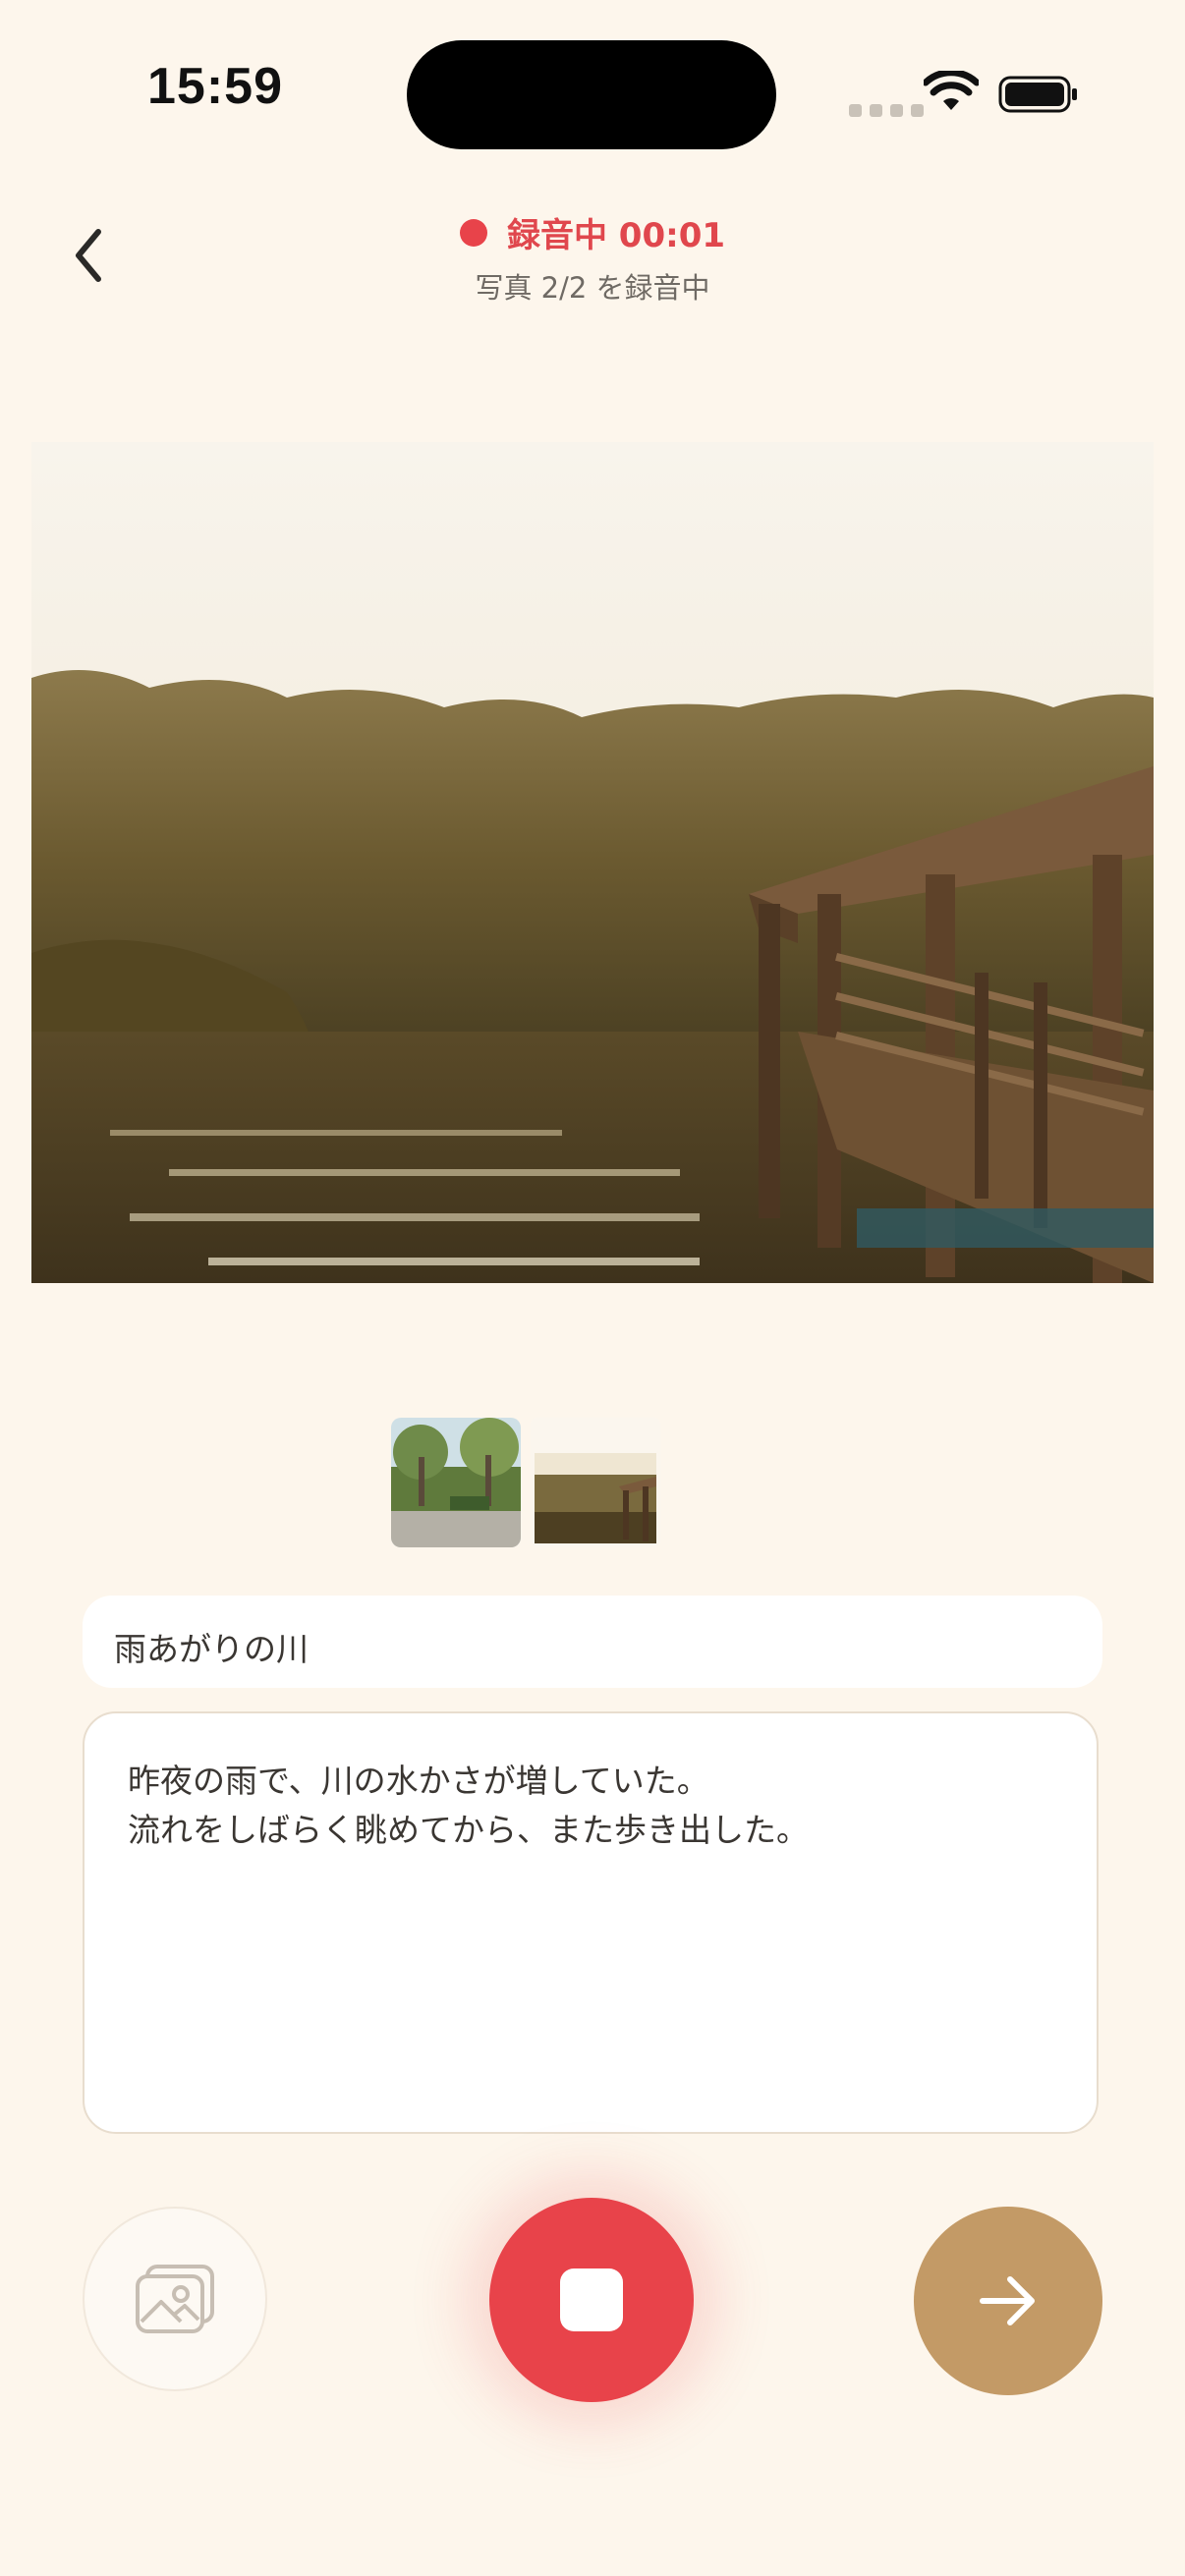 This screenshot has width=1185, height=2576. What do you see at coordinates (591, 1922) in the screenshot?
I see `memo-textarea: 昨夜の雨で、川の水かさが増していた。 流れをしばらく眺めてから、また歩き出した。` at bounding box center [591, 1922].